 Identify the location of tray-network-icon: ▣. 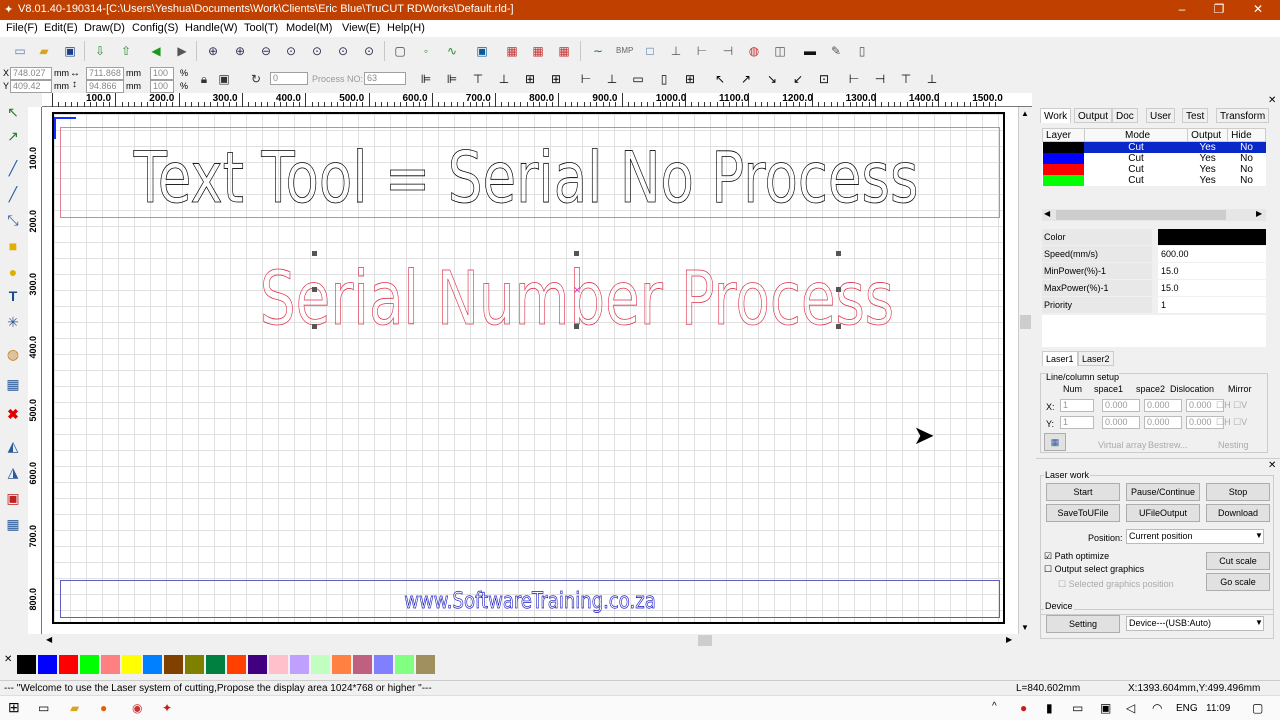
(1105, 708).